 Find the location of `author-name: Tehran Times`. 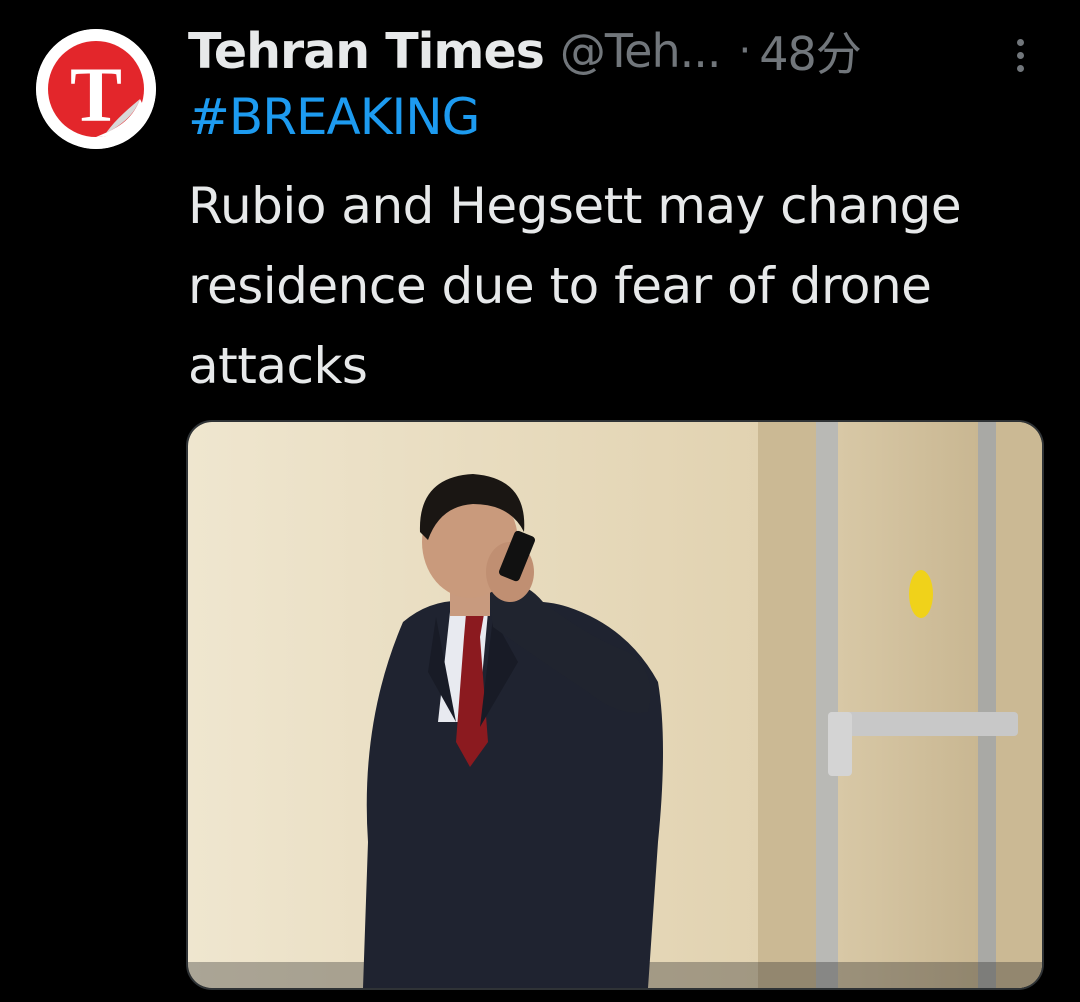

author-name: Tehran Times is located at coordinates (366, 51).